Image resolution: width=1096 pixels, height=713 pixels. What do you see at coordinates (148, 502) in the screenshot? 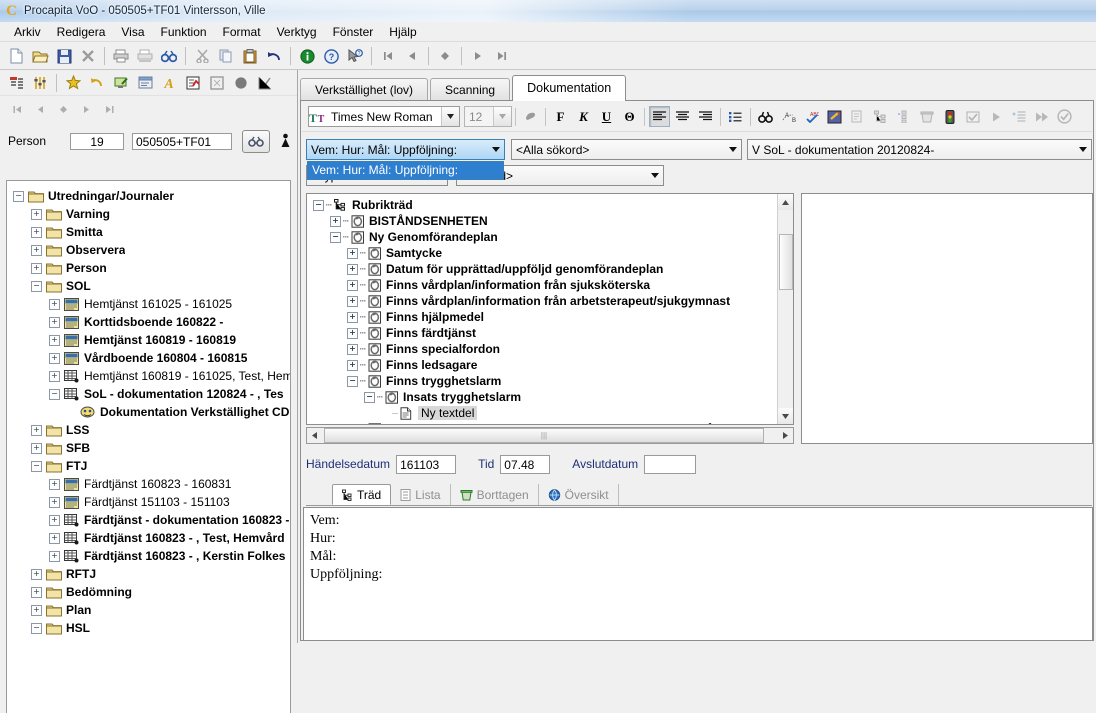
I see `journal-tree-item: +Färdtjänst 151103 - 151103` at bounding box center [148, 502].